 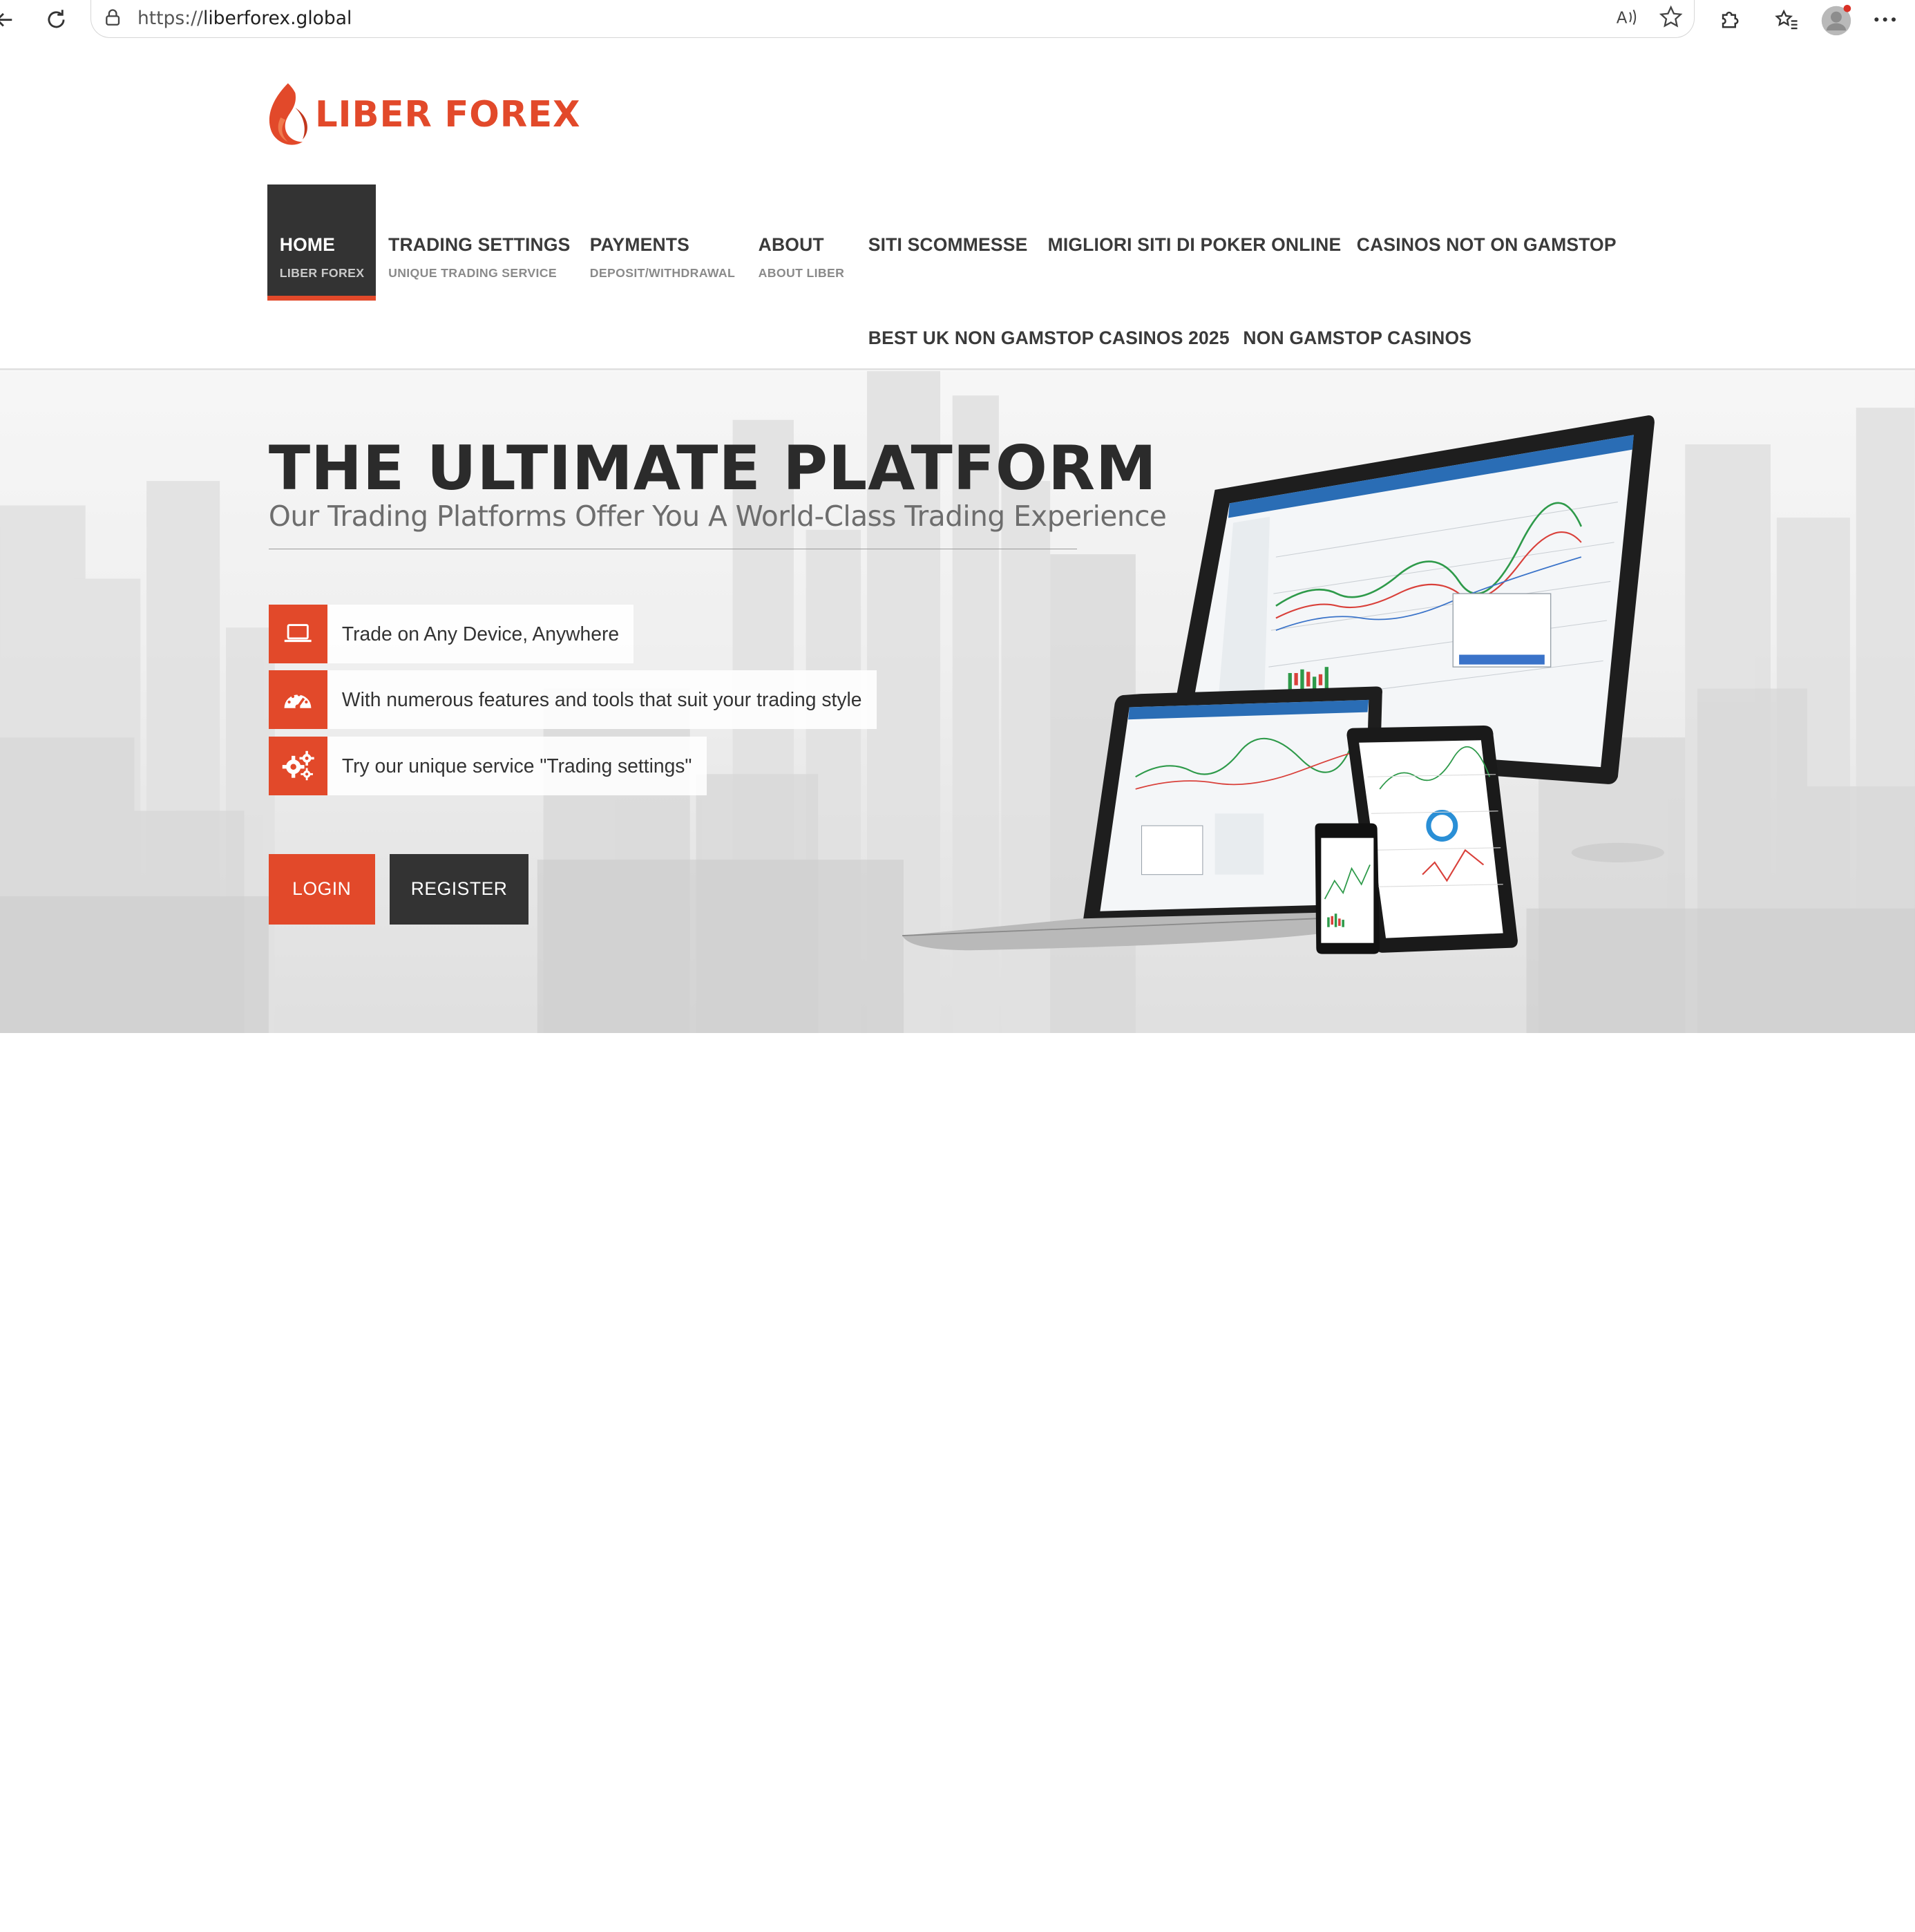 What do you see at coordinates (512, 115) in the screenshot?
I see `logo-word-forex: FOREX` at bounding box center [512, 115].